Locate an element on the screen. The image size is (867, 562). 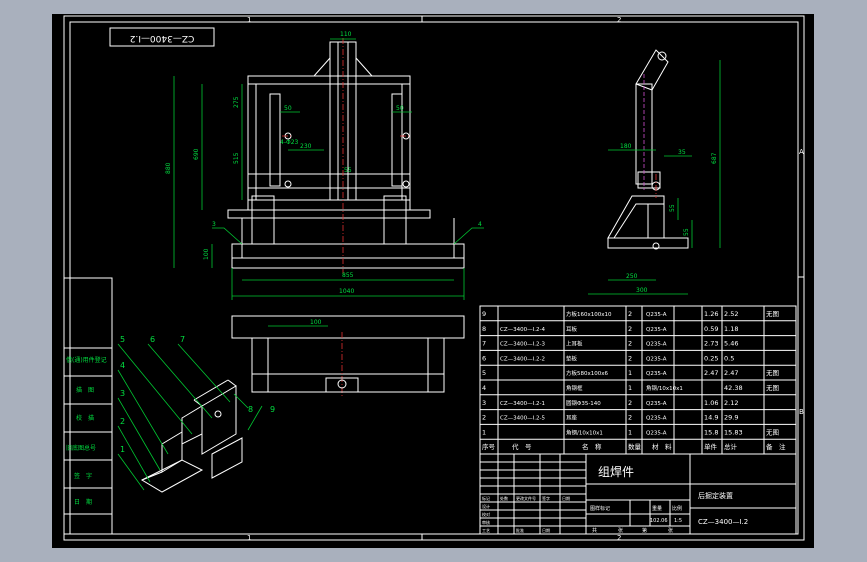
role-check: 校对 is located at coordinates (486, 514).